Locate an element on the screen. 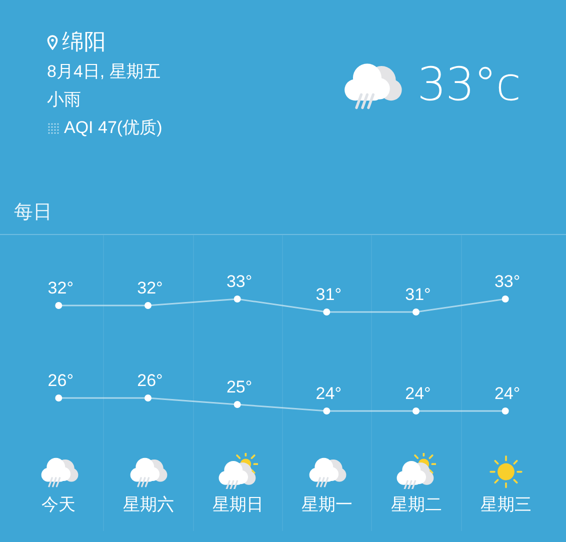 The height and width of the screenshot is (542, 566). city-name: 绵阳 is located at coordinates (84, 42).